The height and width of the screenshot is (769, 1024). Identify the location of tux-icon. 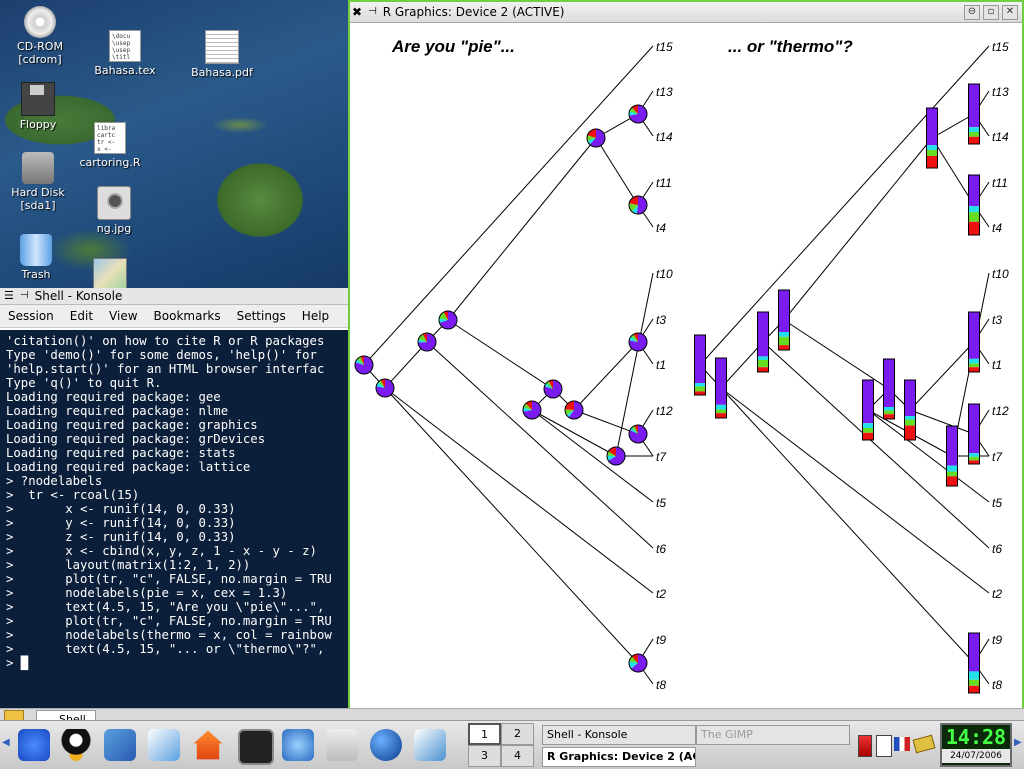
(76, 745).